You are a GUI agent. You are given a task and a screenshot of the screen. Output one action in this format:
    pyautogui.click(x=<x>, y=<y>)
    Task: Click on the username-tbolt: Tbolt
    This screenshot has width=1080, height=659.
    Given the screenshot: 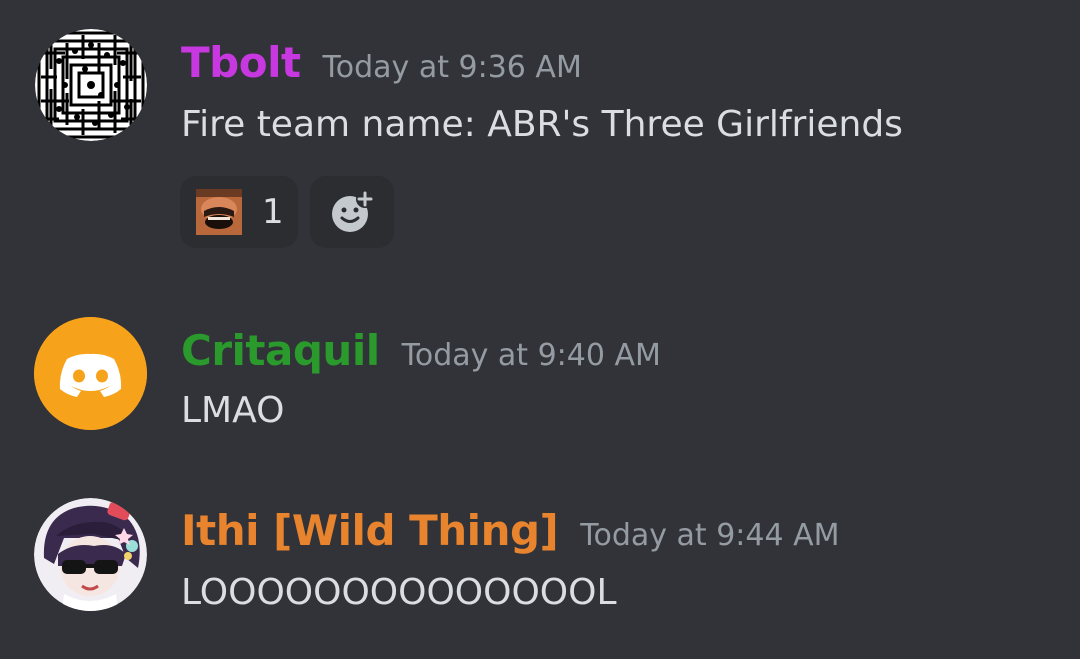 What is the action you would take?
    pyautogui.click(x=241, y=62)
    